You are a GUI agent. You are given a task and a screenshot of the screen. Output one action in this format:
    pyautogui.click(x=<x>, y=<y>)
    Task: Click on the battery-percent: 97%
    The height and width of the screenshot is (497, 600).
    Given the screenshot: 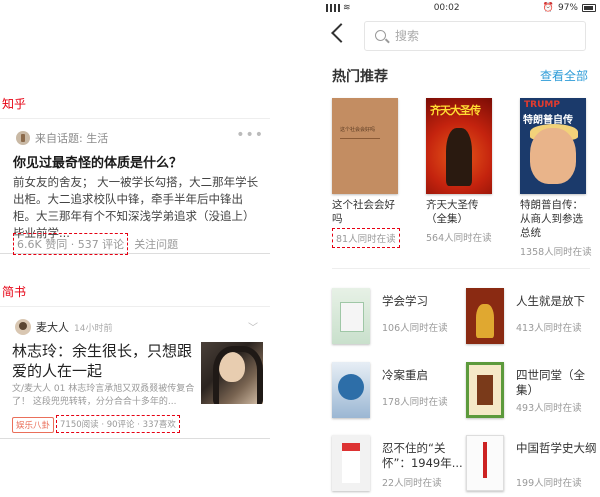 What is the action you would take?
    pyautogui.click(x=567, y=8)
    